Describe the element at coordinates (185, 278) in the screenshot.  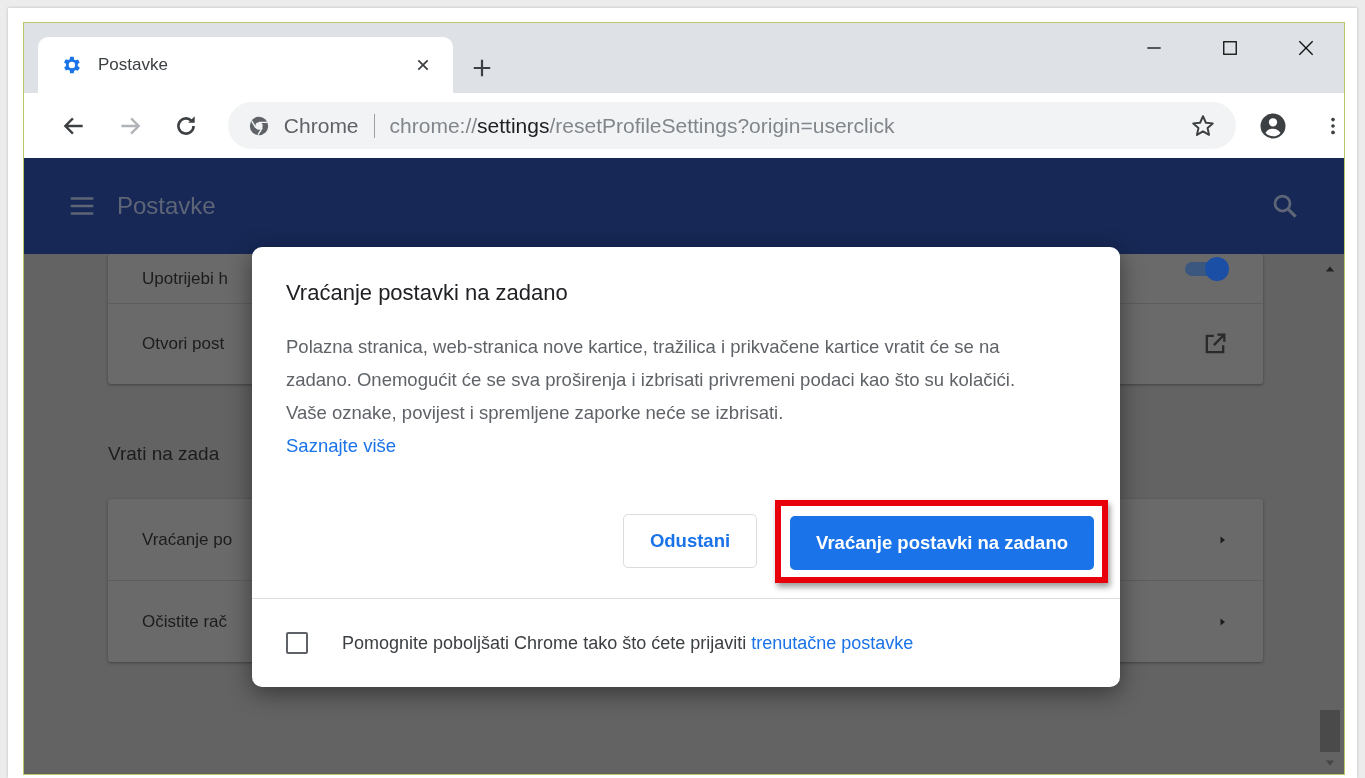
I see `setting-label: Upotrijebi h` at that location.